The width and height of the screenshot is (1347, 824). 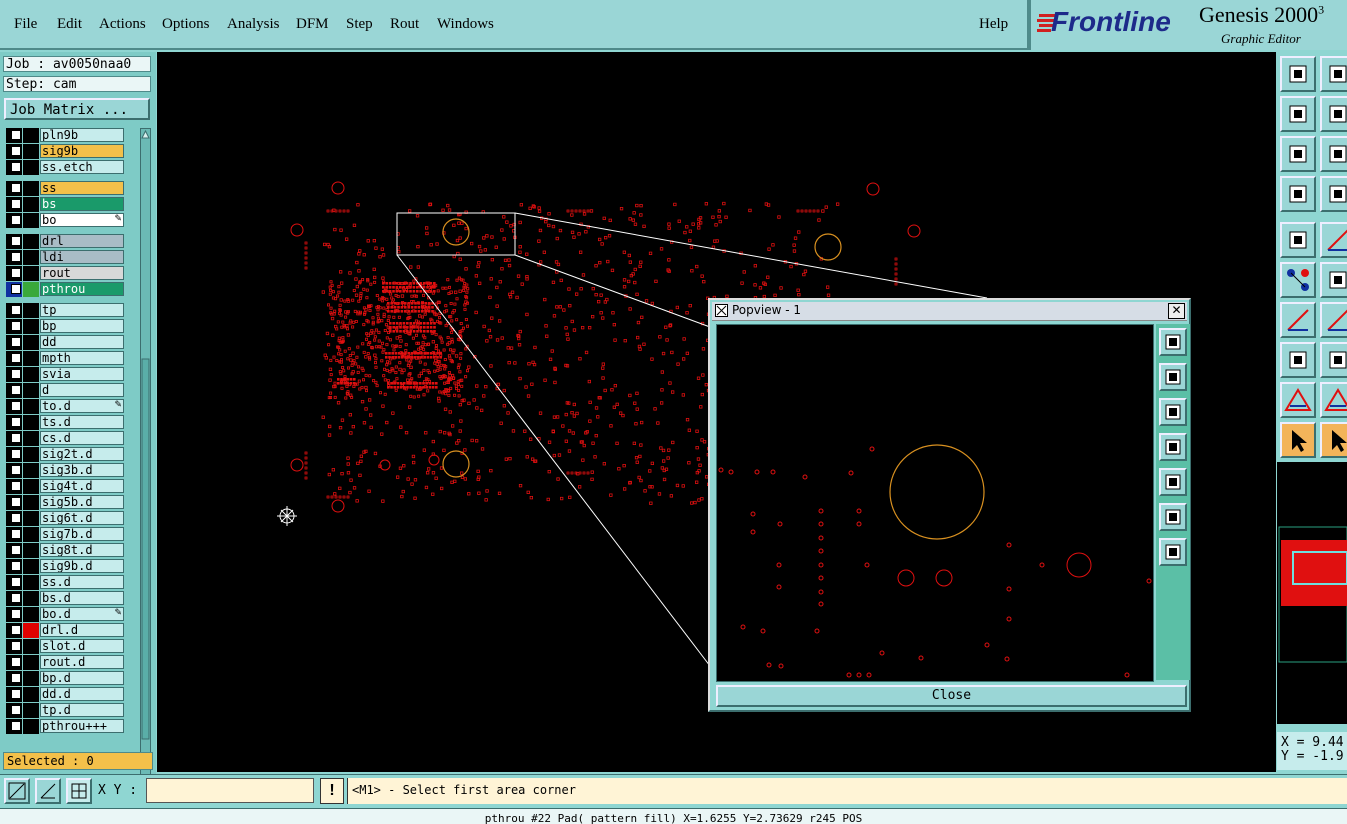 I want to click on layer-row-svia: svia, so click(x=71, y=374).